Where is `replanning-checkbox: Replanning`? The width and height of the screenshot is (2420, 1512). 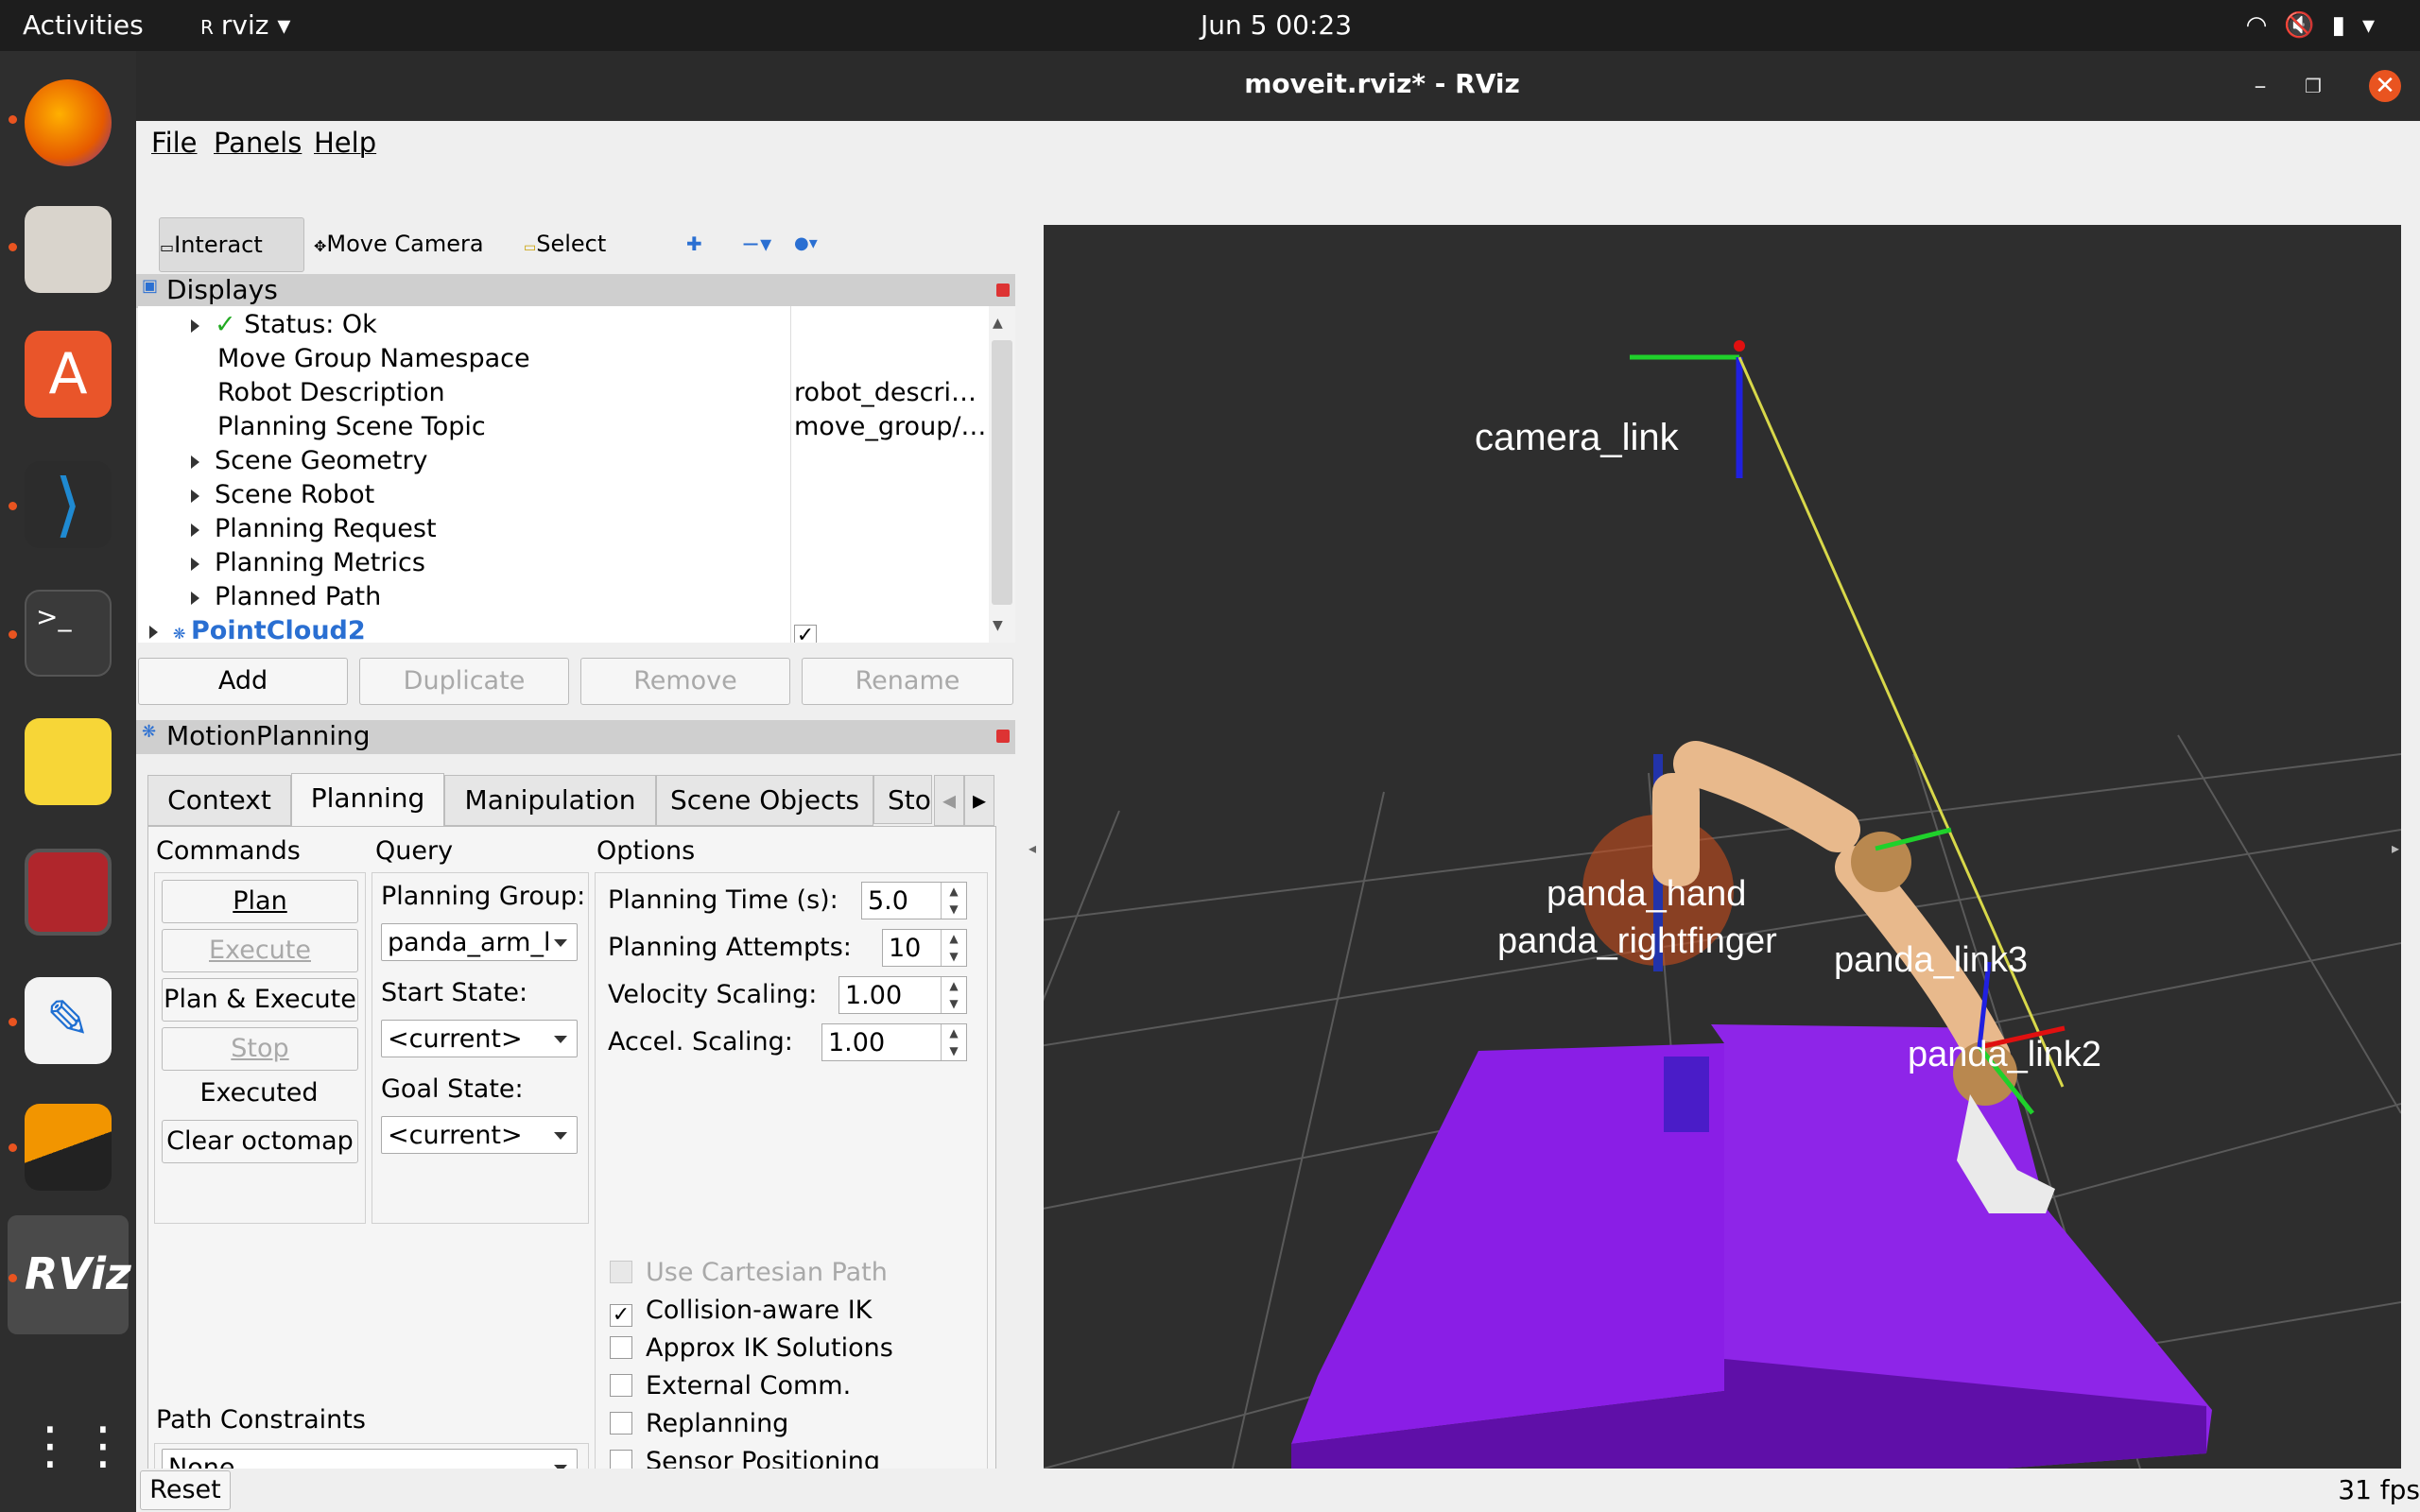
replanning-checkbox: Replanning is located at coordinates (699, 1423).